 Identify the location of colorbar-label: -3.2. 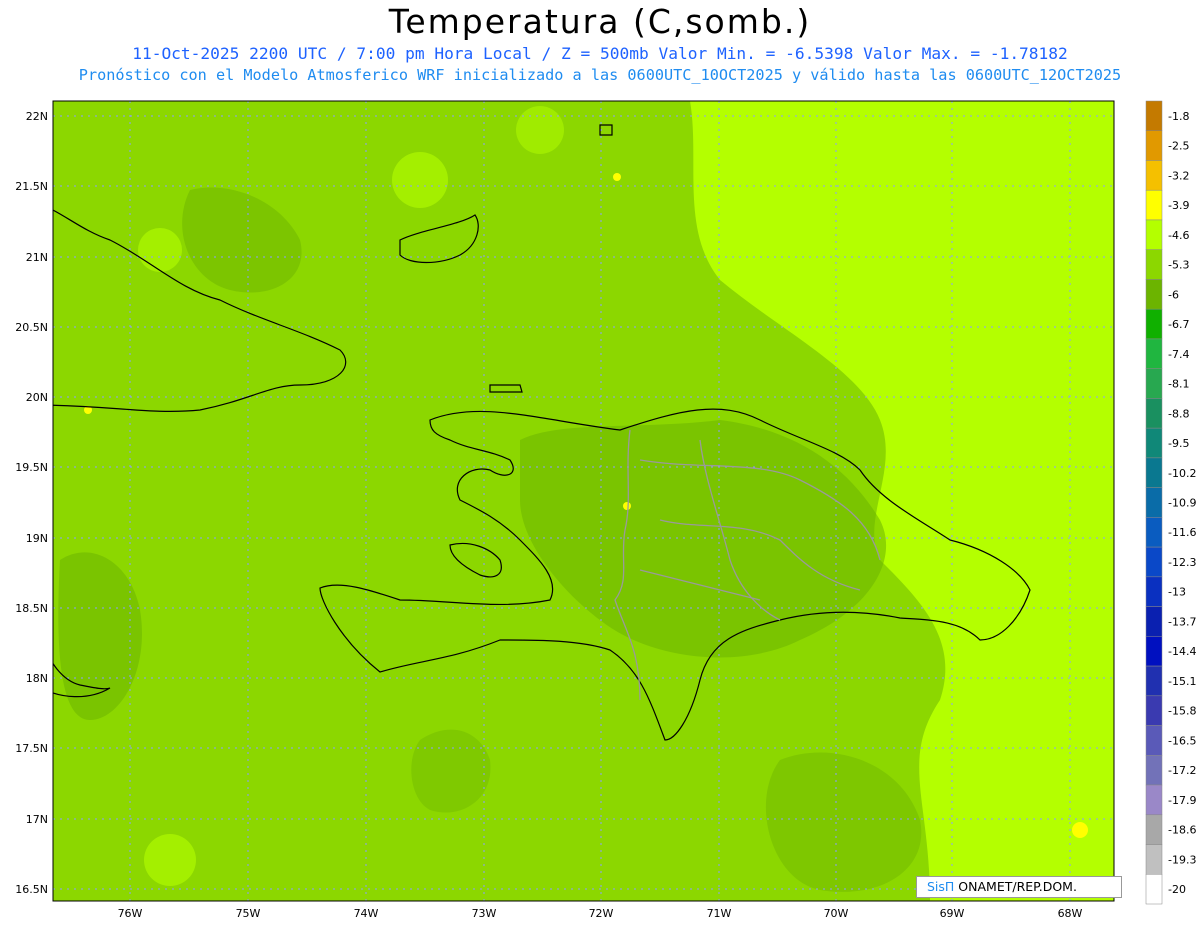
(1178, 175).